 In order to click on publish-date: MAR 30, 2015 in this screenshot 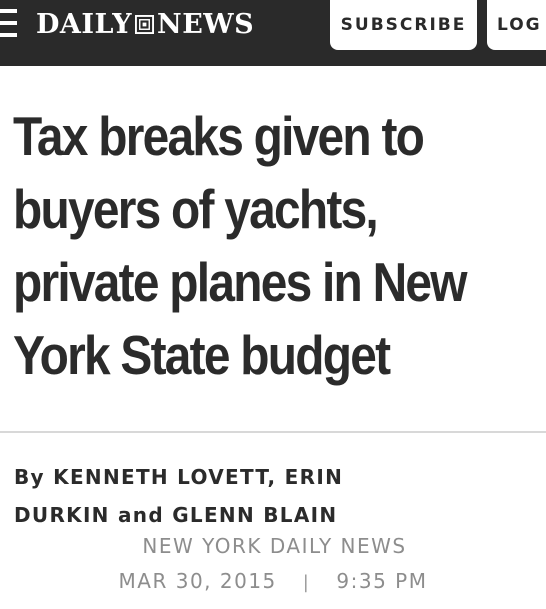, I will do `click(197, 581)`.